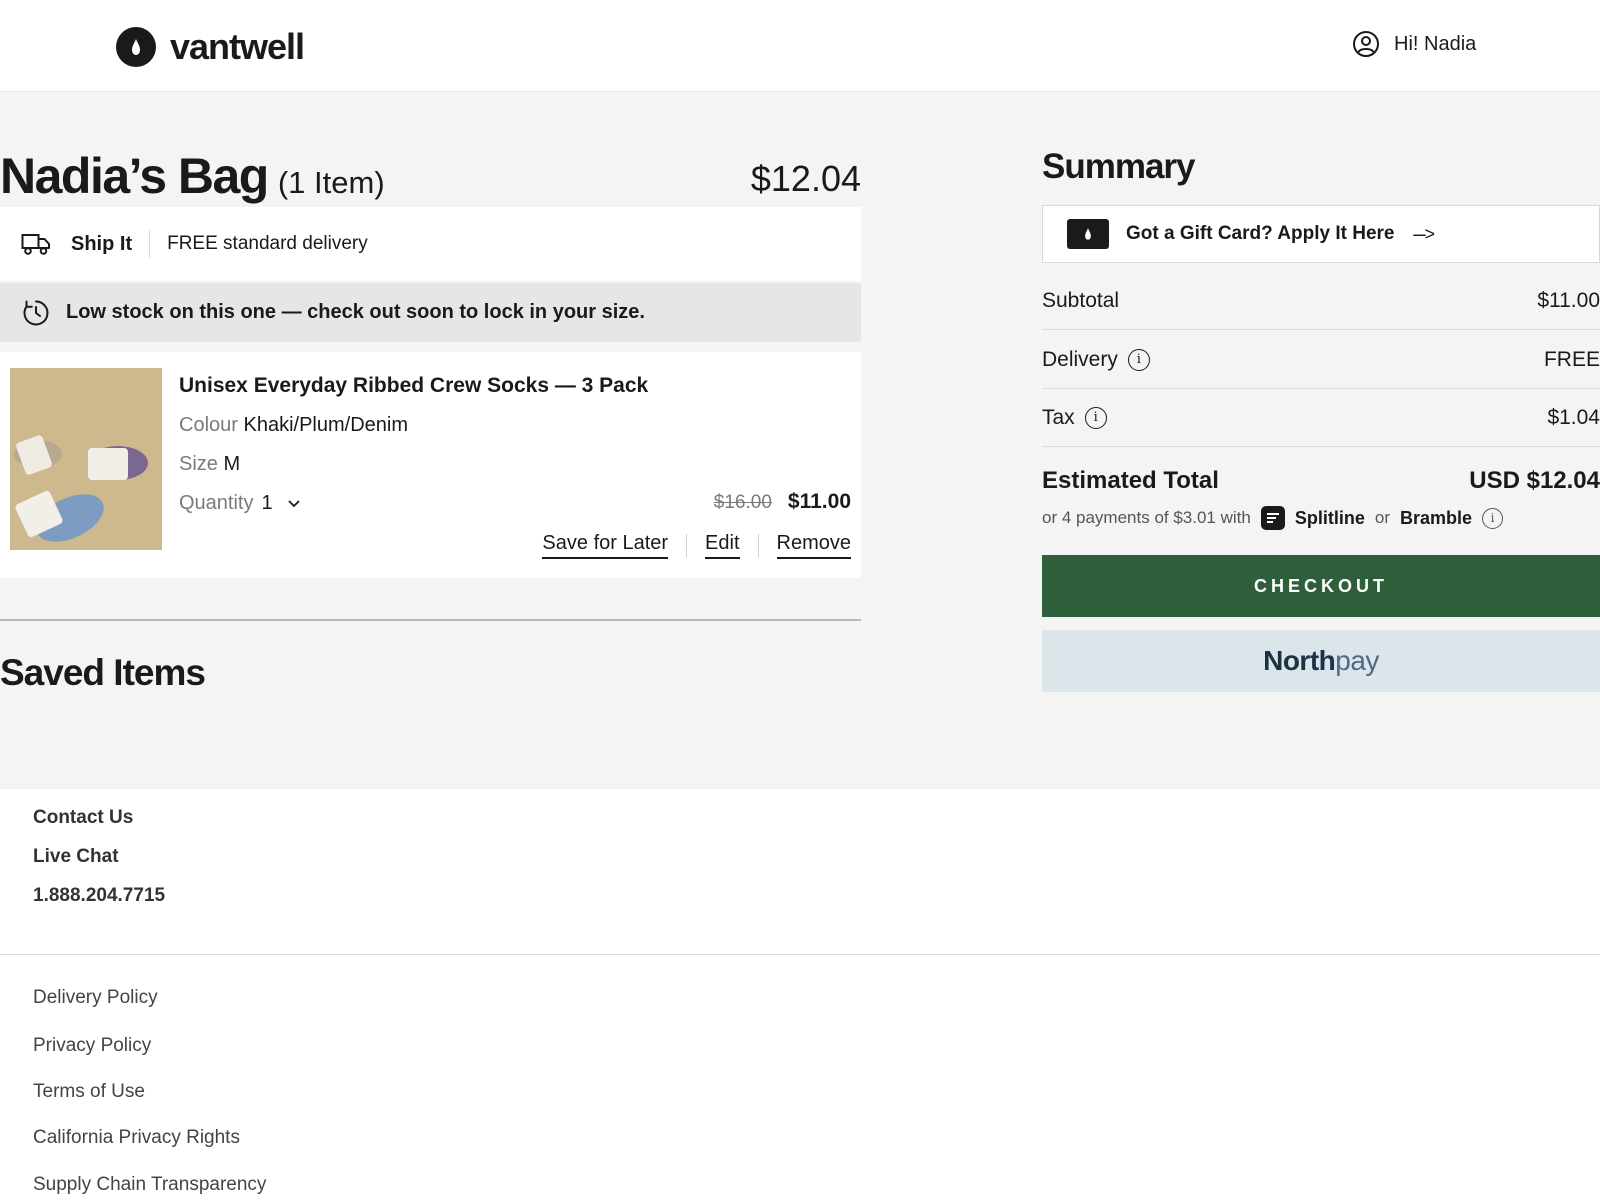  What do you see at coordinates (1571, 359) in the screenshot?
I see `delivery-value: FREE` at bounding box center [1571, 359].